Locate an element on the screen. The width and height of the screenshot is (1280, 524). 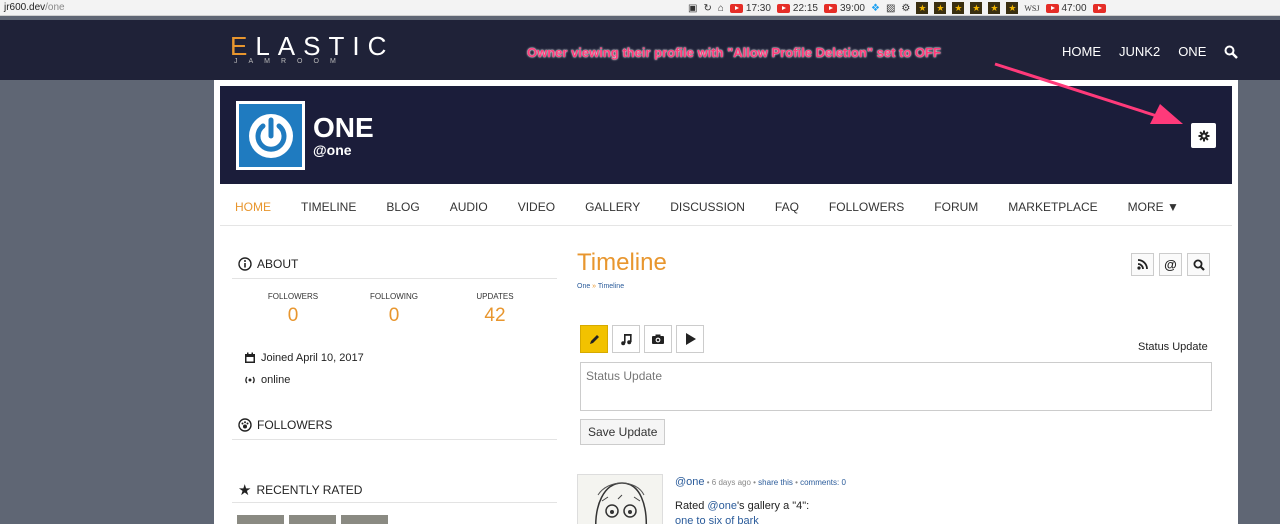
reader-icon: ▣ is located at coordinates (692, 8).